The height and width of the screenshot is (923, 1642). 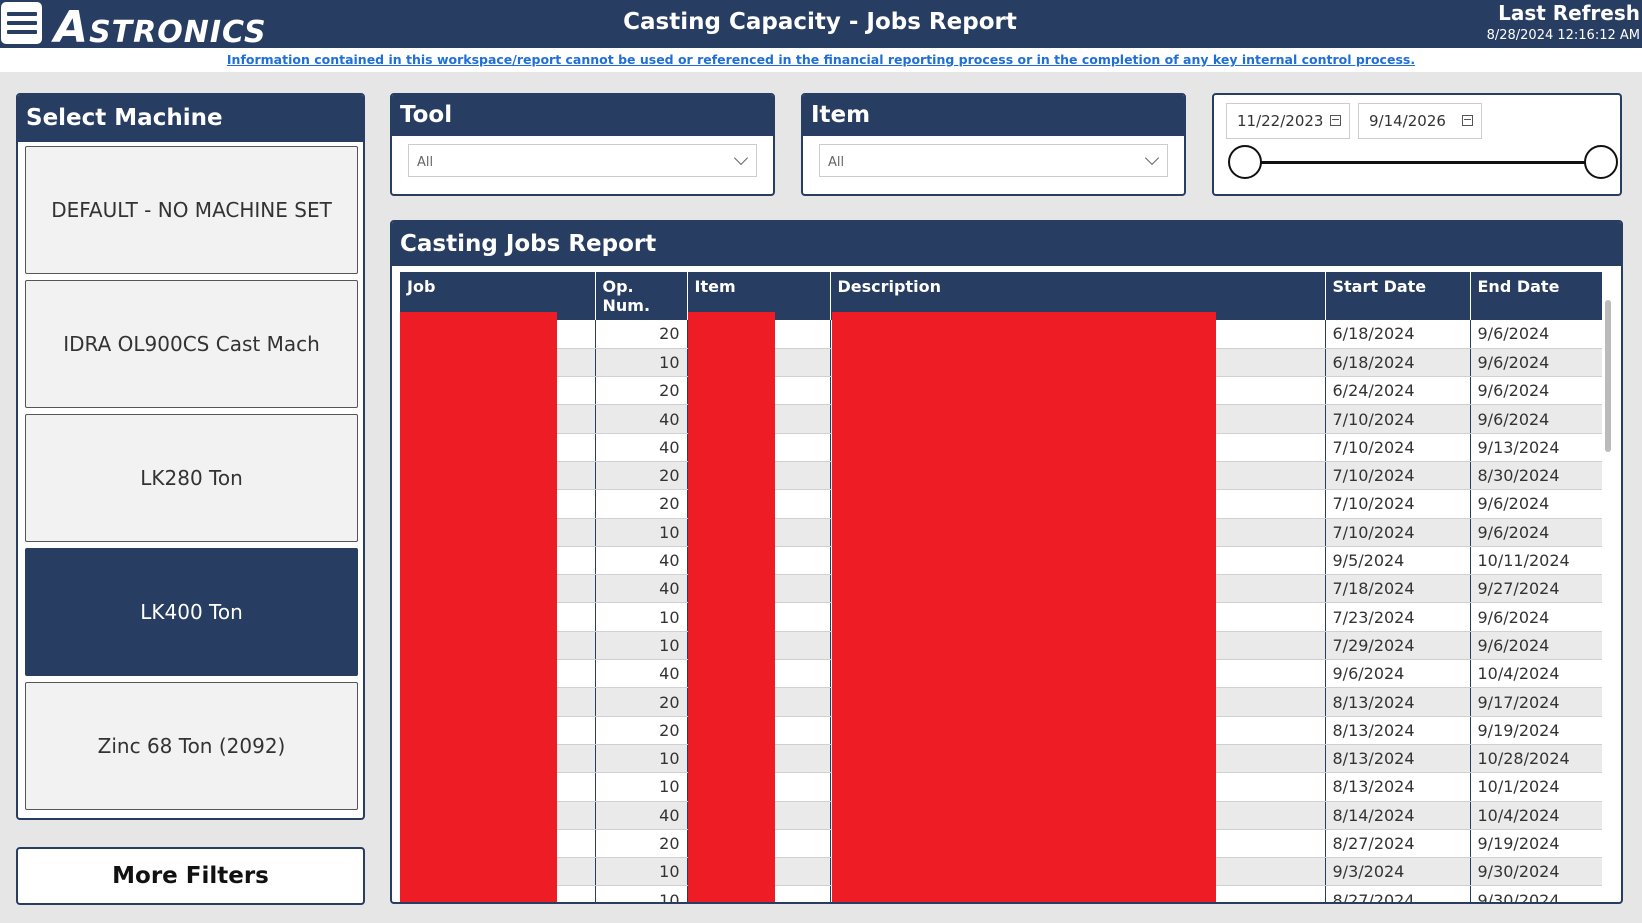 I want to click on start-date-value: 11/22/2023, so click(x=1280, y=121).